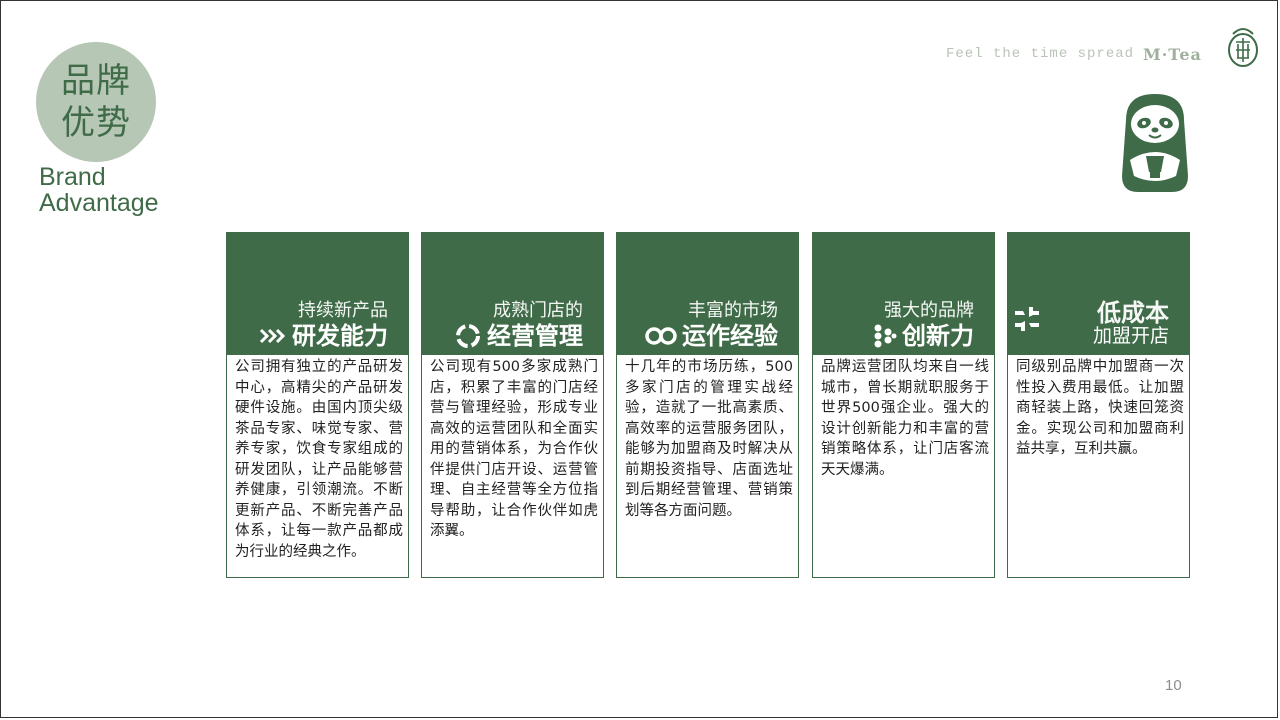 The height and width of the screenshot is (720, 1280). What do you see at coordinates (96, 123) in the screenshot?
I see `title-zh-line2: 优势` at bounding box center [96, 123].